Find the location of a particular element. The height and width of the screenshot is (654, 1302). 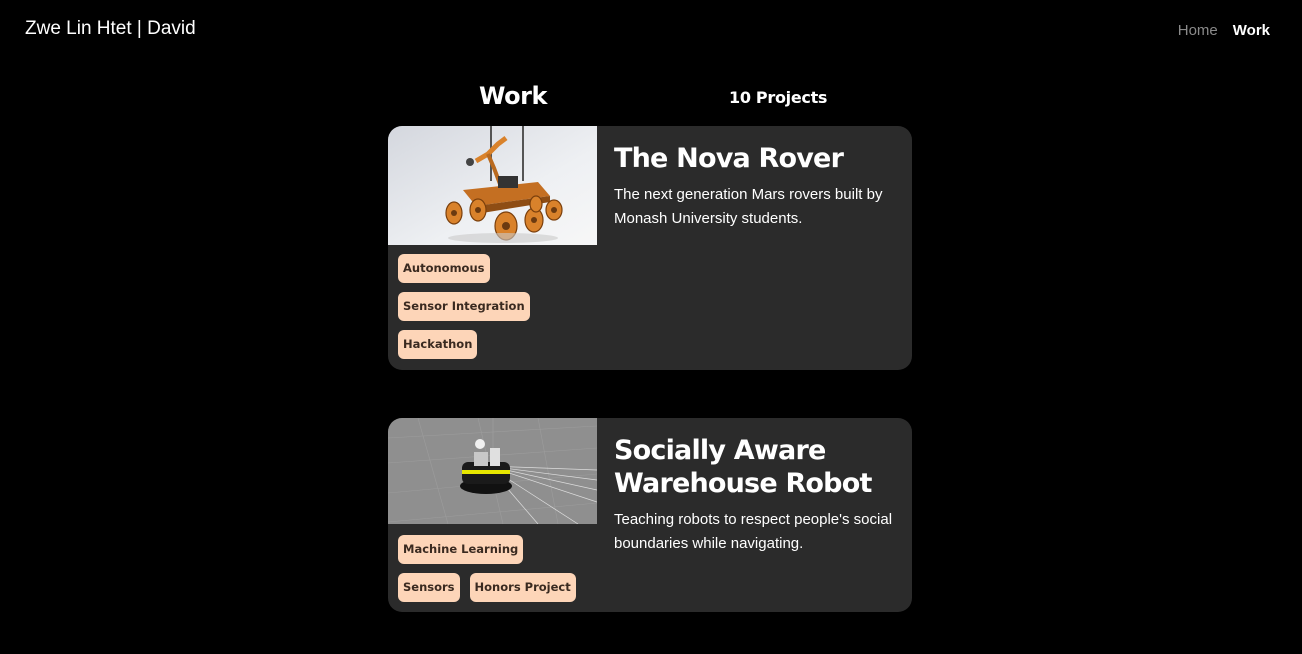

warehouse-robot-thumbnail is located at coordinates (492, 471).